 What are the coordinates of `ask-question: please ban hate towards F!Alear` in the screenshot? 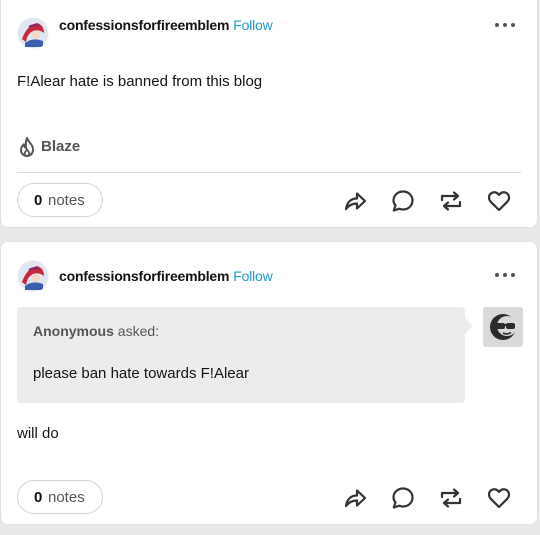 It's located at (141, 373).